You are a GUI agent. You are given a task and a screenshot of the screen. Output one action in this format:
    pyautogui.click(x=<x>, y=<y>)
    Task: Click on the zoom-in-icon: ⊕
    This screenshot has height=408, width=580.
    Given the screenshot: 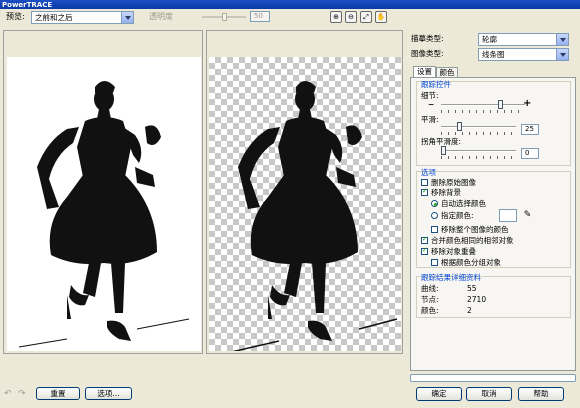 What is the action you would take?
    pyautogui.click(x=336, y=17)
    